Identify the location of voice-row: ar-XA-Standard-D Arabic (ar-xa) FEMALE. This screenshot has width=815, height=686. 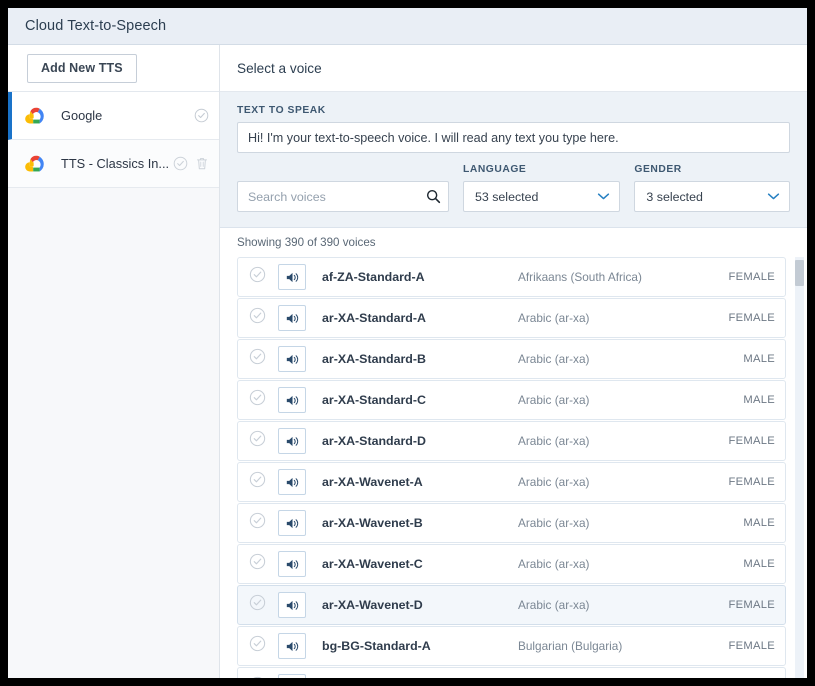
(511, 441).